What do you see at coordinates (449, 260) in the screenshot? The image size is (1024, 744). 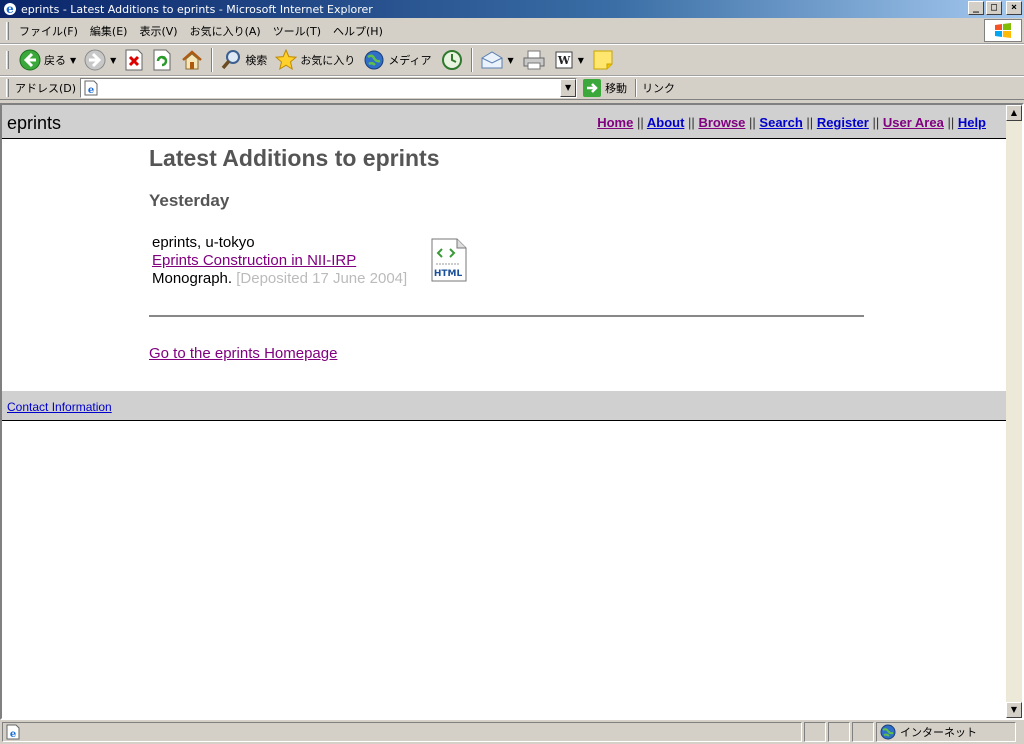 I see `html-document-icon: HTML` at bounding box center [449, 260].